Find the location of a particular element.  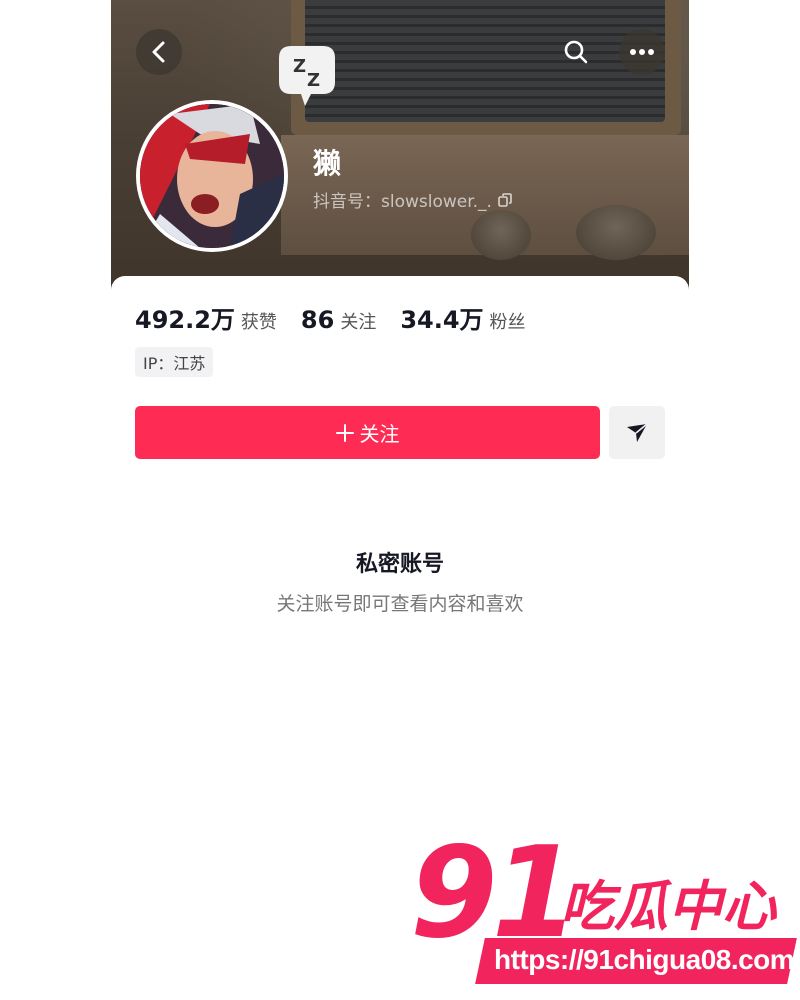

share-button is located at coordinates (637, 432).